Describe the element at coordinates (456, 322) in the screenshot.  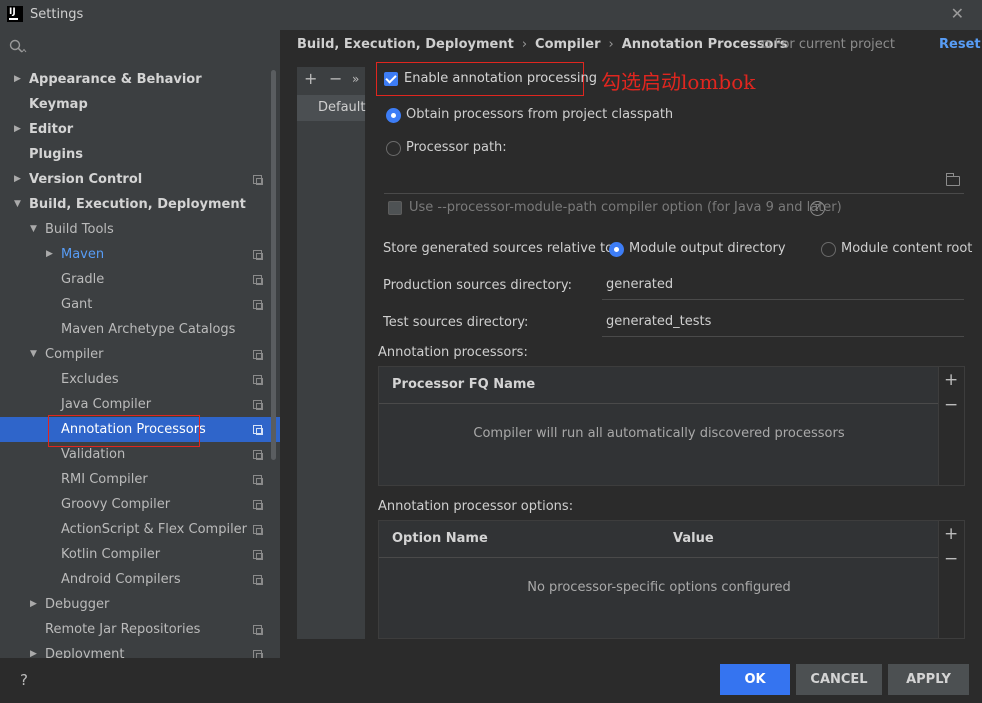
I see `test-dir-label: Test sources directory:` at that location.